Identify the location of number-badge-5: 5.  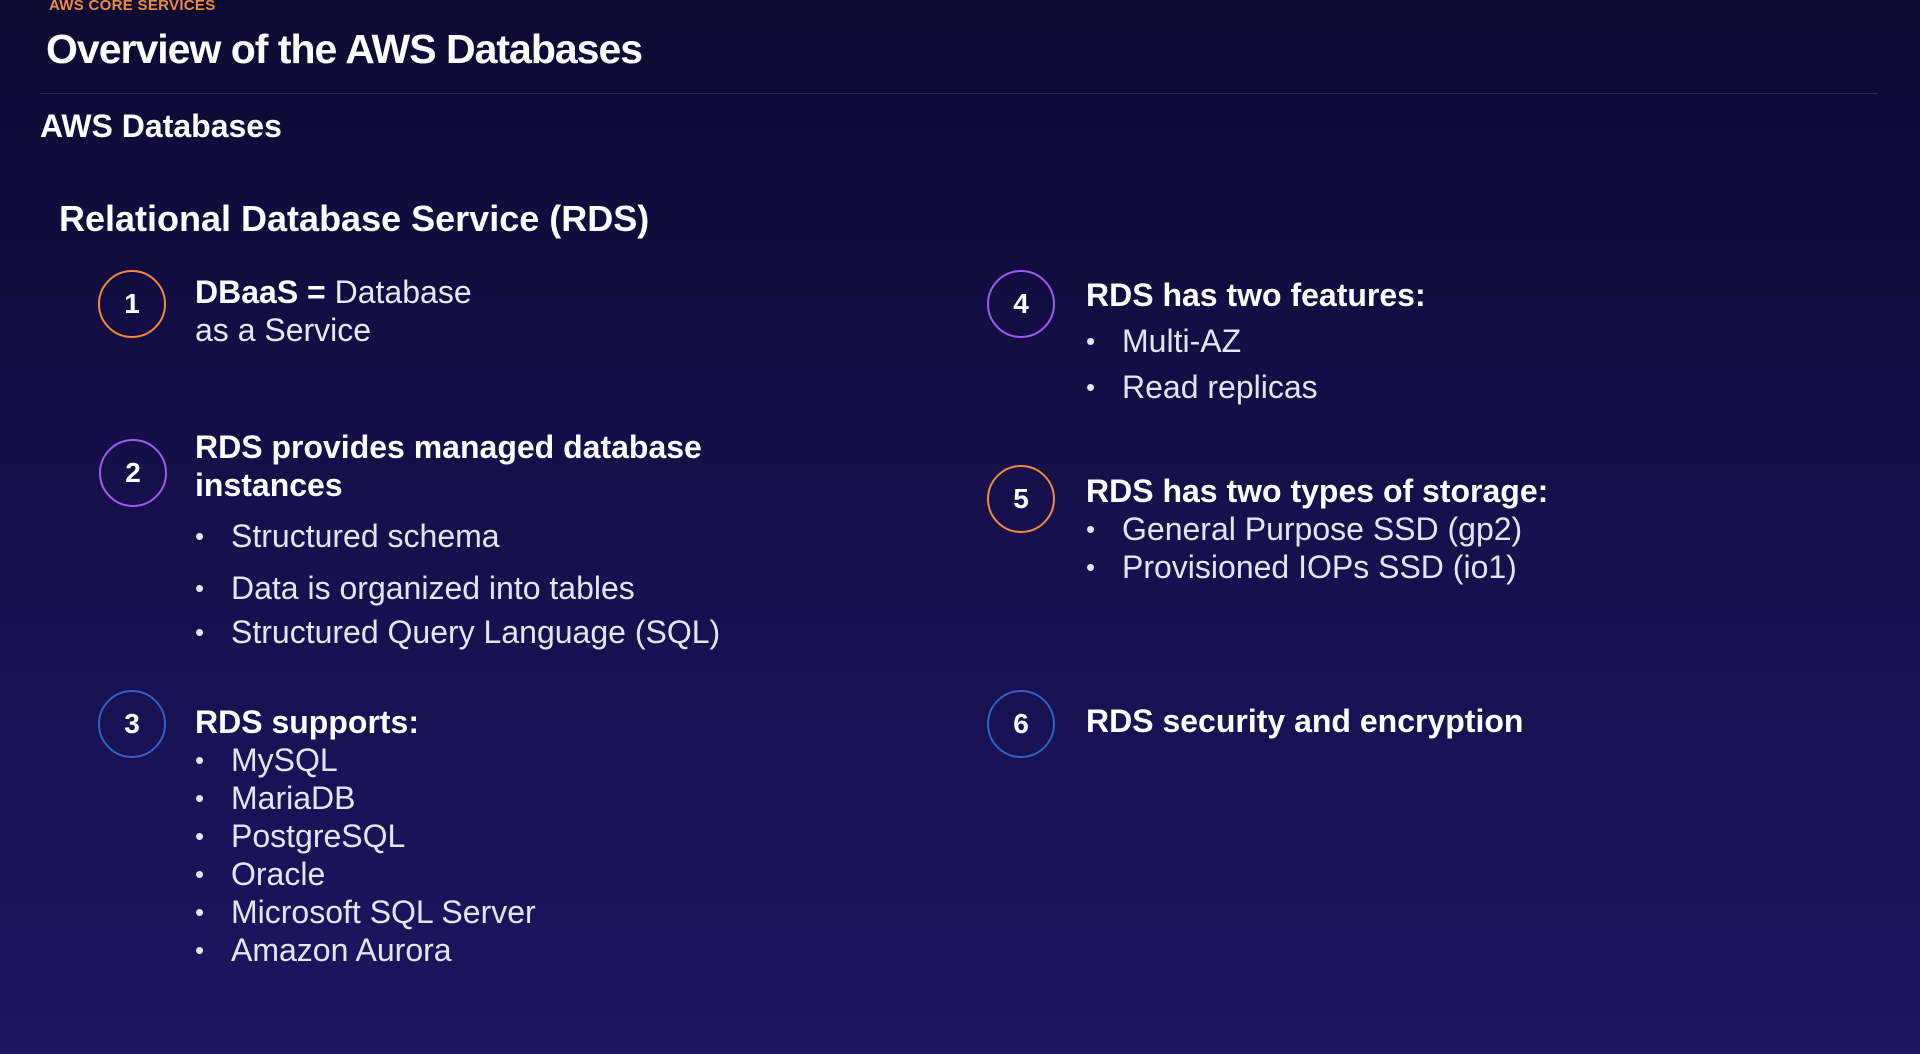
(1021, 499).